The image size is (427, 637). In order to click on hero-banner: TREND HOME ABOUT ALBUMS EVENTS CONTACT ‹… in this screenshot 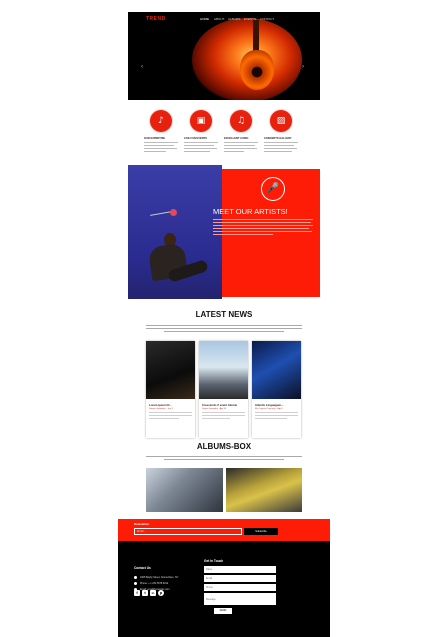, I will do `click(224, 56)`.